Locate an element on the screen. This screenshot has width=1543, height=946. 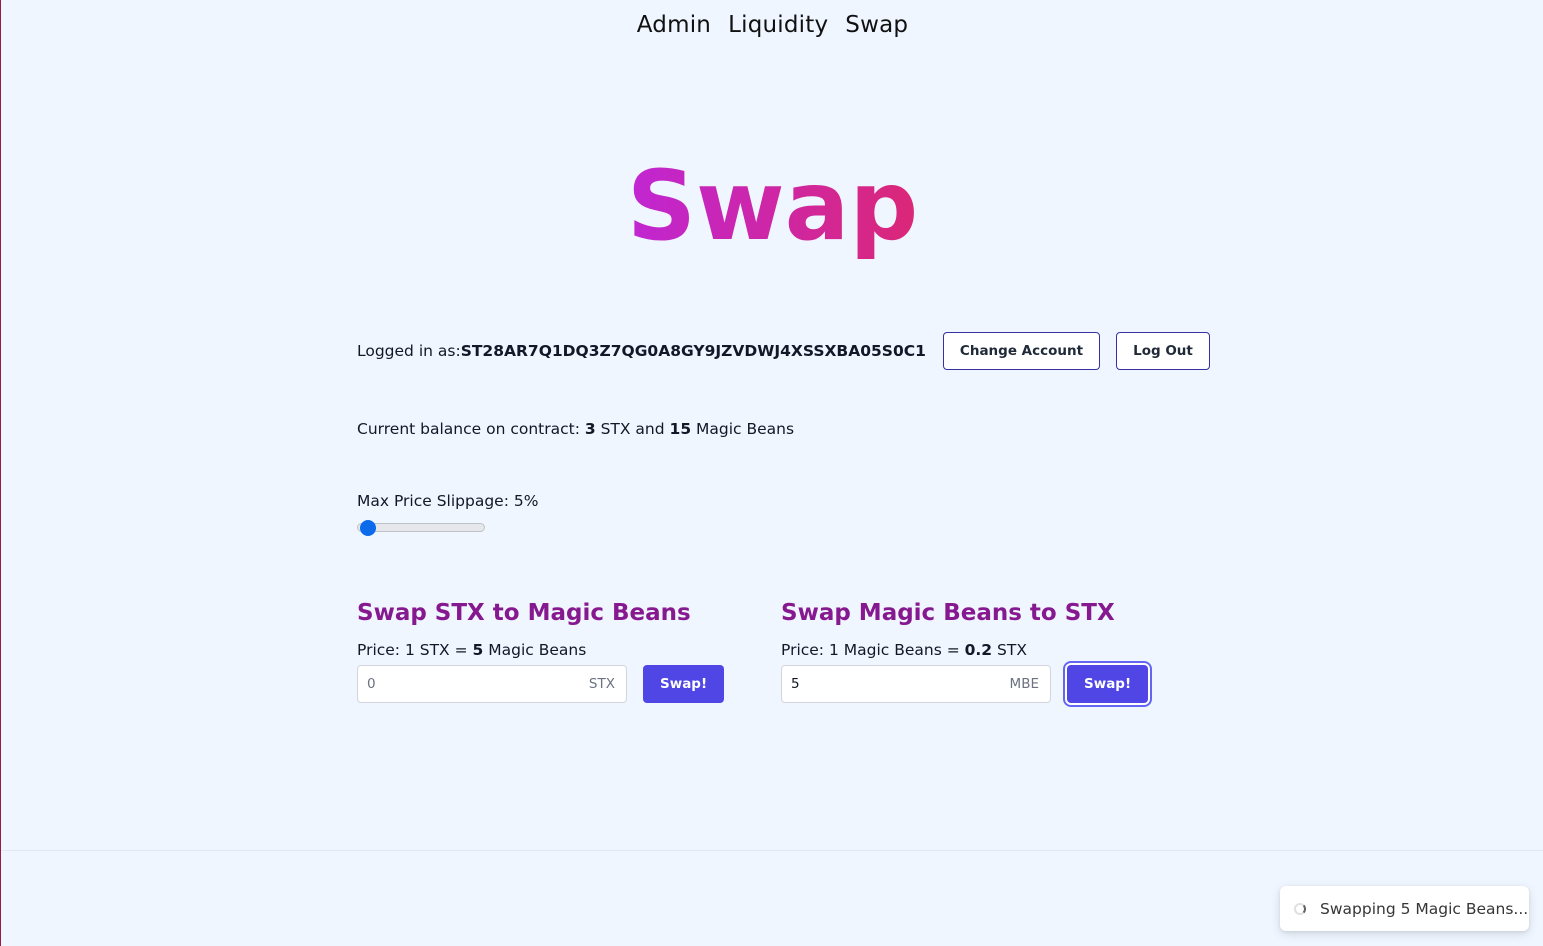
swap-mbe-button: Swap! is located at coordinates (1108, 684).